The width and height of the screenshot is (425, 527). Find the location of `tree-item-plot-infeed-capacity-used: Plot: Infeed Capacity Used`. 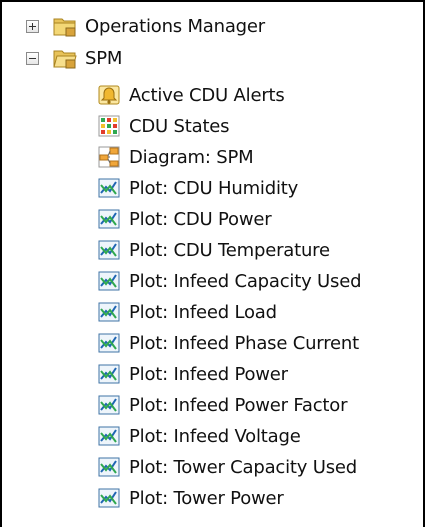

tree-item-plot-infeed-capacity-used: Plot: Infeed Capacity Used is located at coordinates (229, 281).